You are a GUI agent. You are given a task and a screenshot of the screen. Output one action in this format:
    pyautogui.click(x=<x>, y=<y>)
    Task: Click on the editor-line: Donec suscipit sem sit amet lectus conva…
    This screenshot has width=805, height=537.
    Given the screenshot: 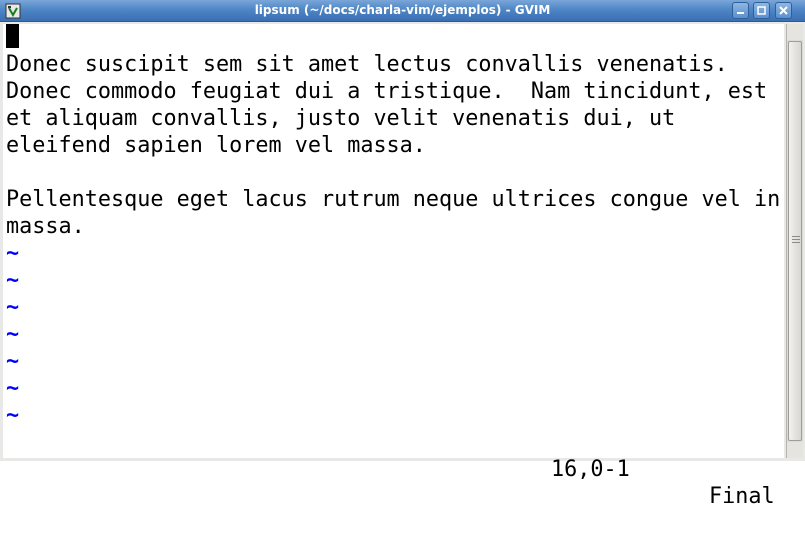 What is the action you would take?
    pyautogui.click(x=367, y=64)
    